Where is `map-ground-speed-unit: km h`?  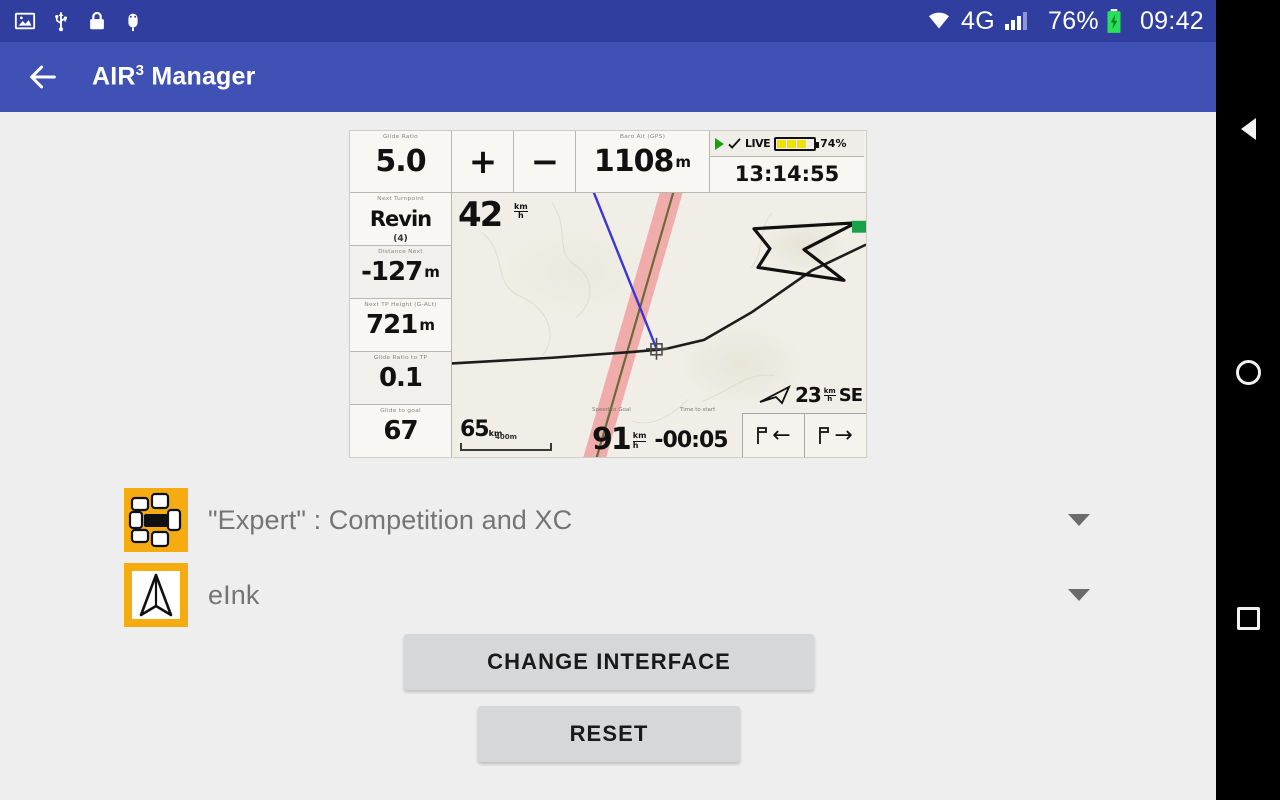 map-ground-speed-unit: km h is located at coordinates (639, 440).